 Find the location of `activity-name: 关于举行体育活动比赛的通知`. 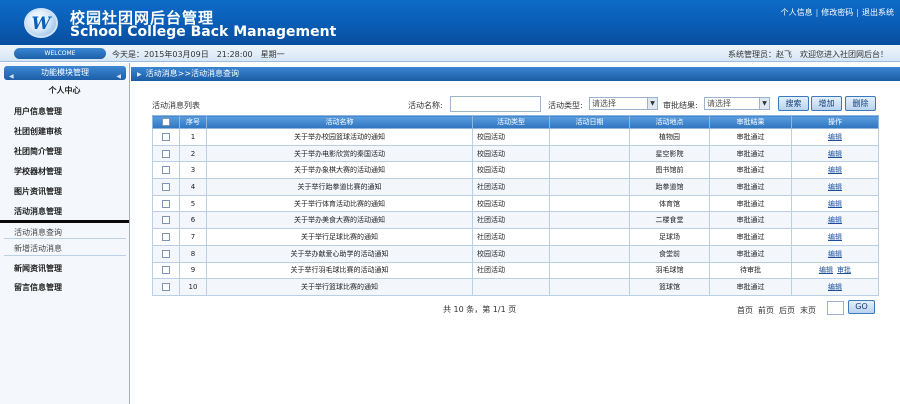

activity-name: 关于举行体育活动比赛的通知 is located at coordinates (339, 203).